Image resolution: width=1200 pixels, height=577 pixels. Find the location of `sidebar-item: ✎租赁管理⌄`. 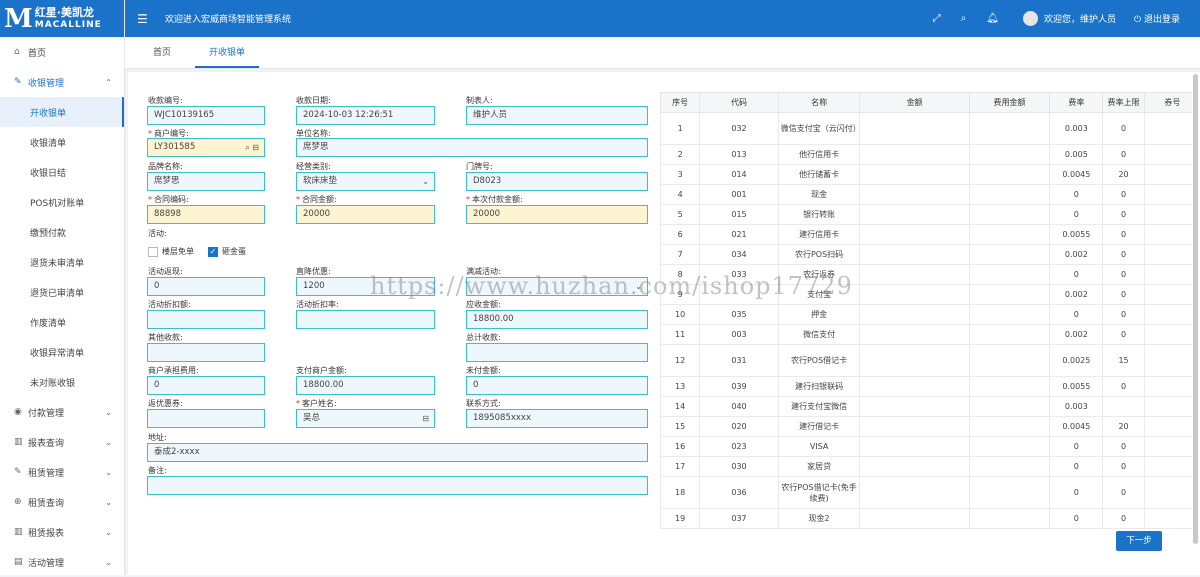

sidebar-item: ✎租赁管理⌄ is located at coordinates (62, 472).